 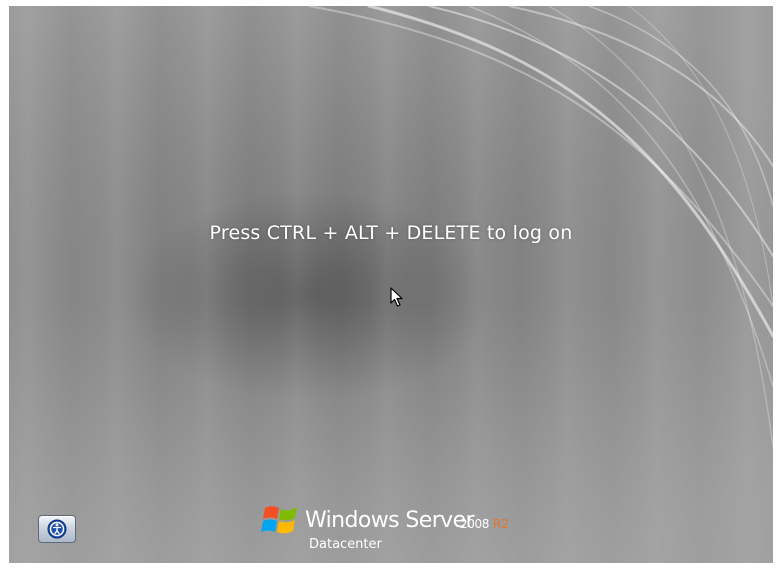 I want to click on product-name: Windows Server, so click(x=390, y=520).